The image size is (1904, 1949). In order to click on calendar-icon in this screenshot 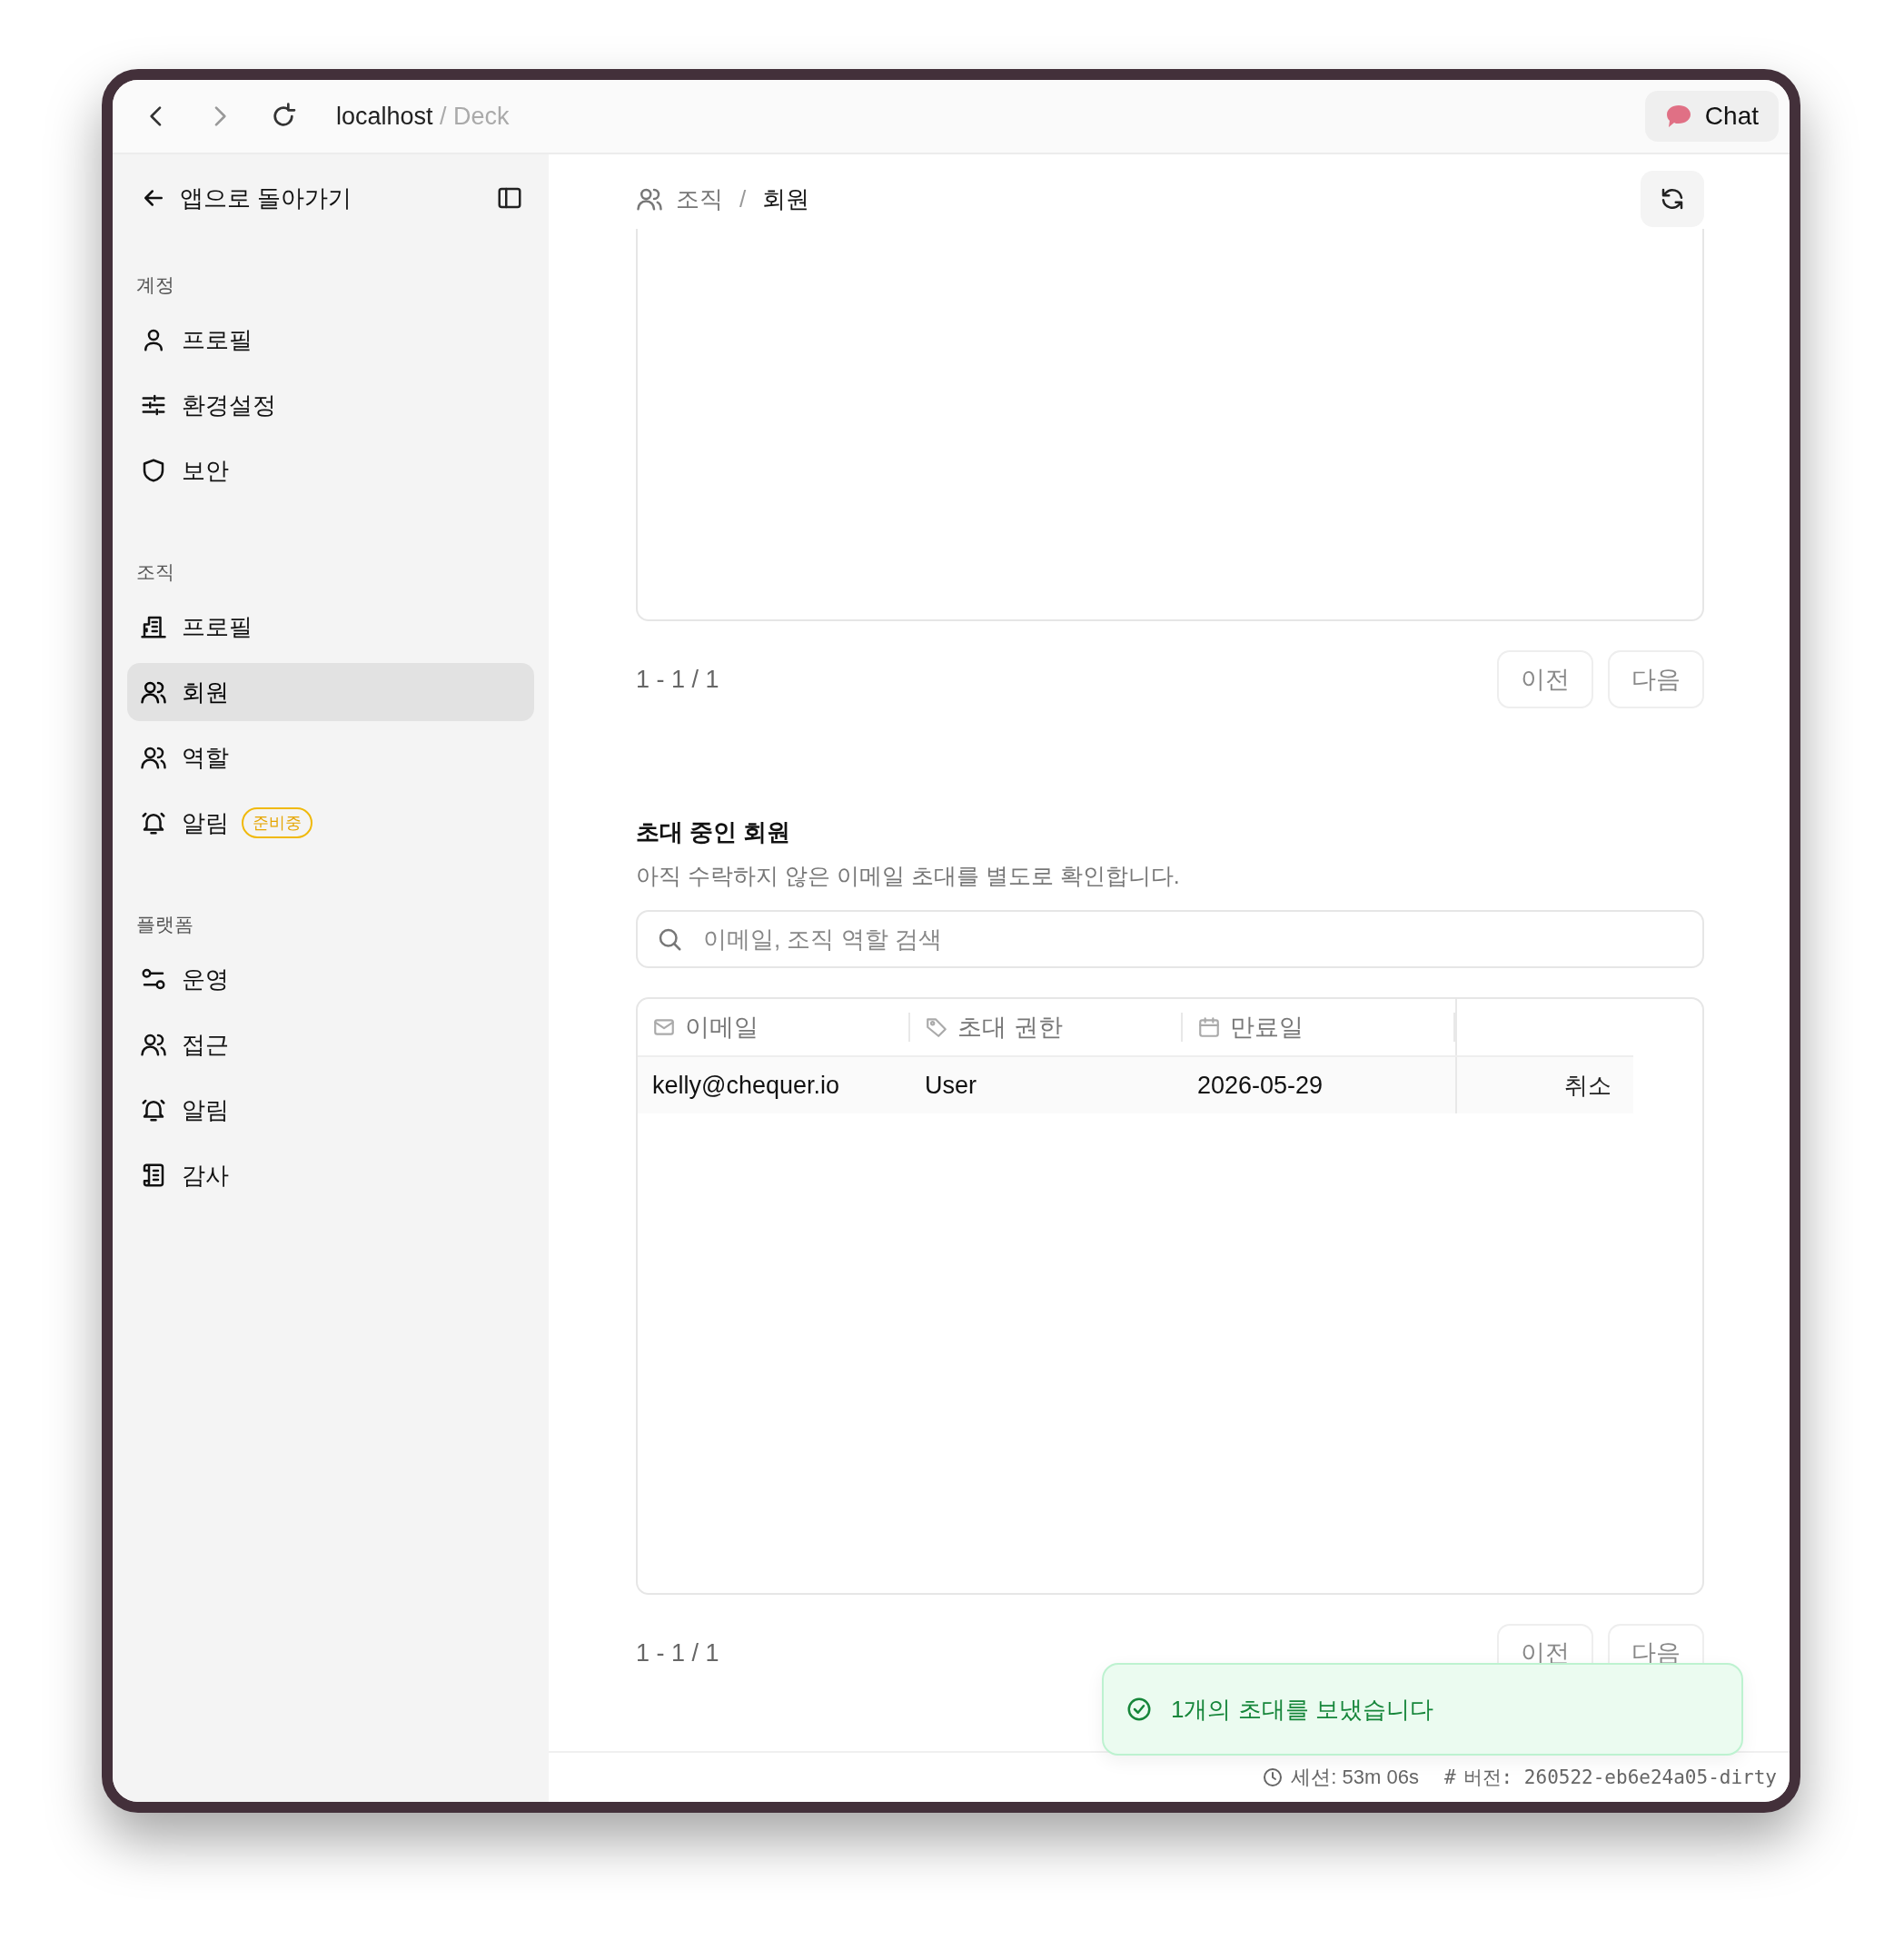, I will do `click(1209, 1027)`.